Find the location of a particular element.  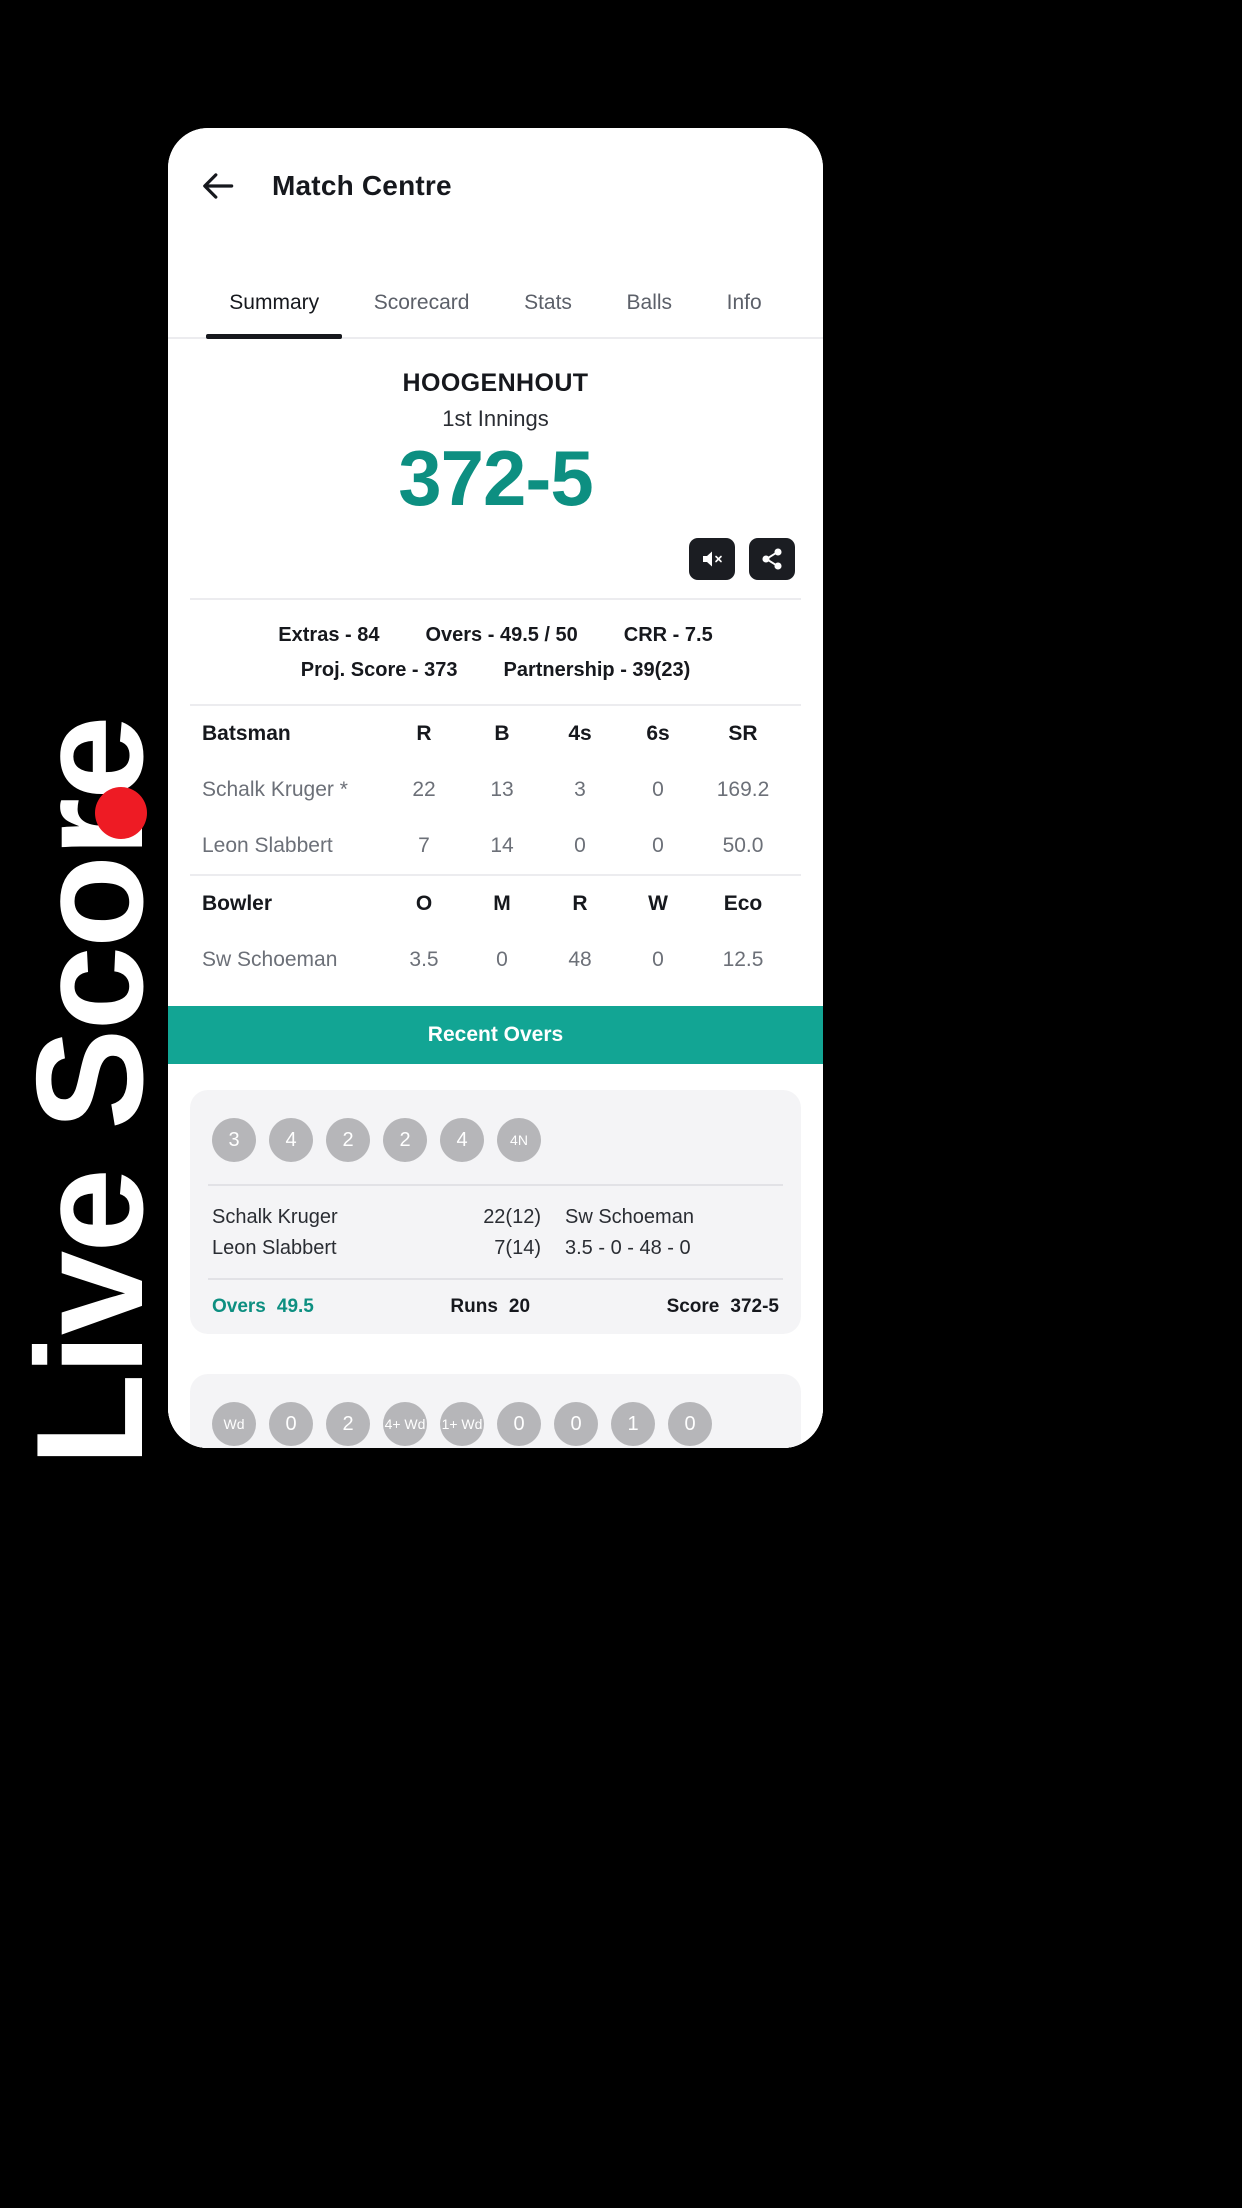

batting-col-r: R is located at coordinates (424, 733).